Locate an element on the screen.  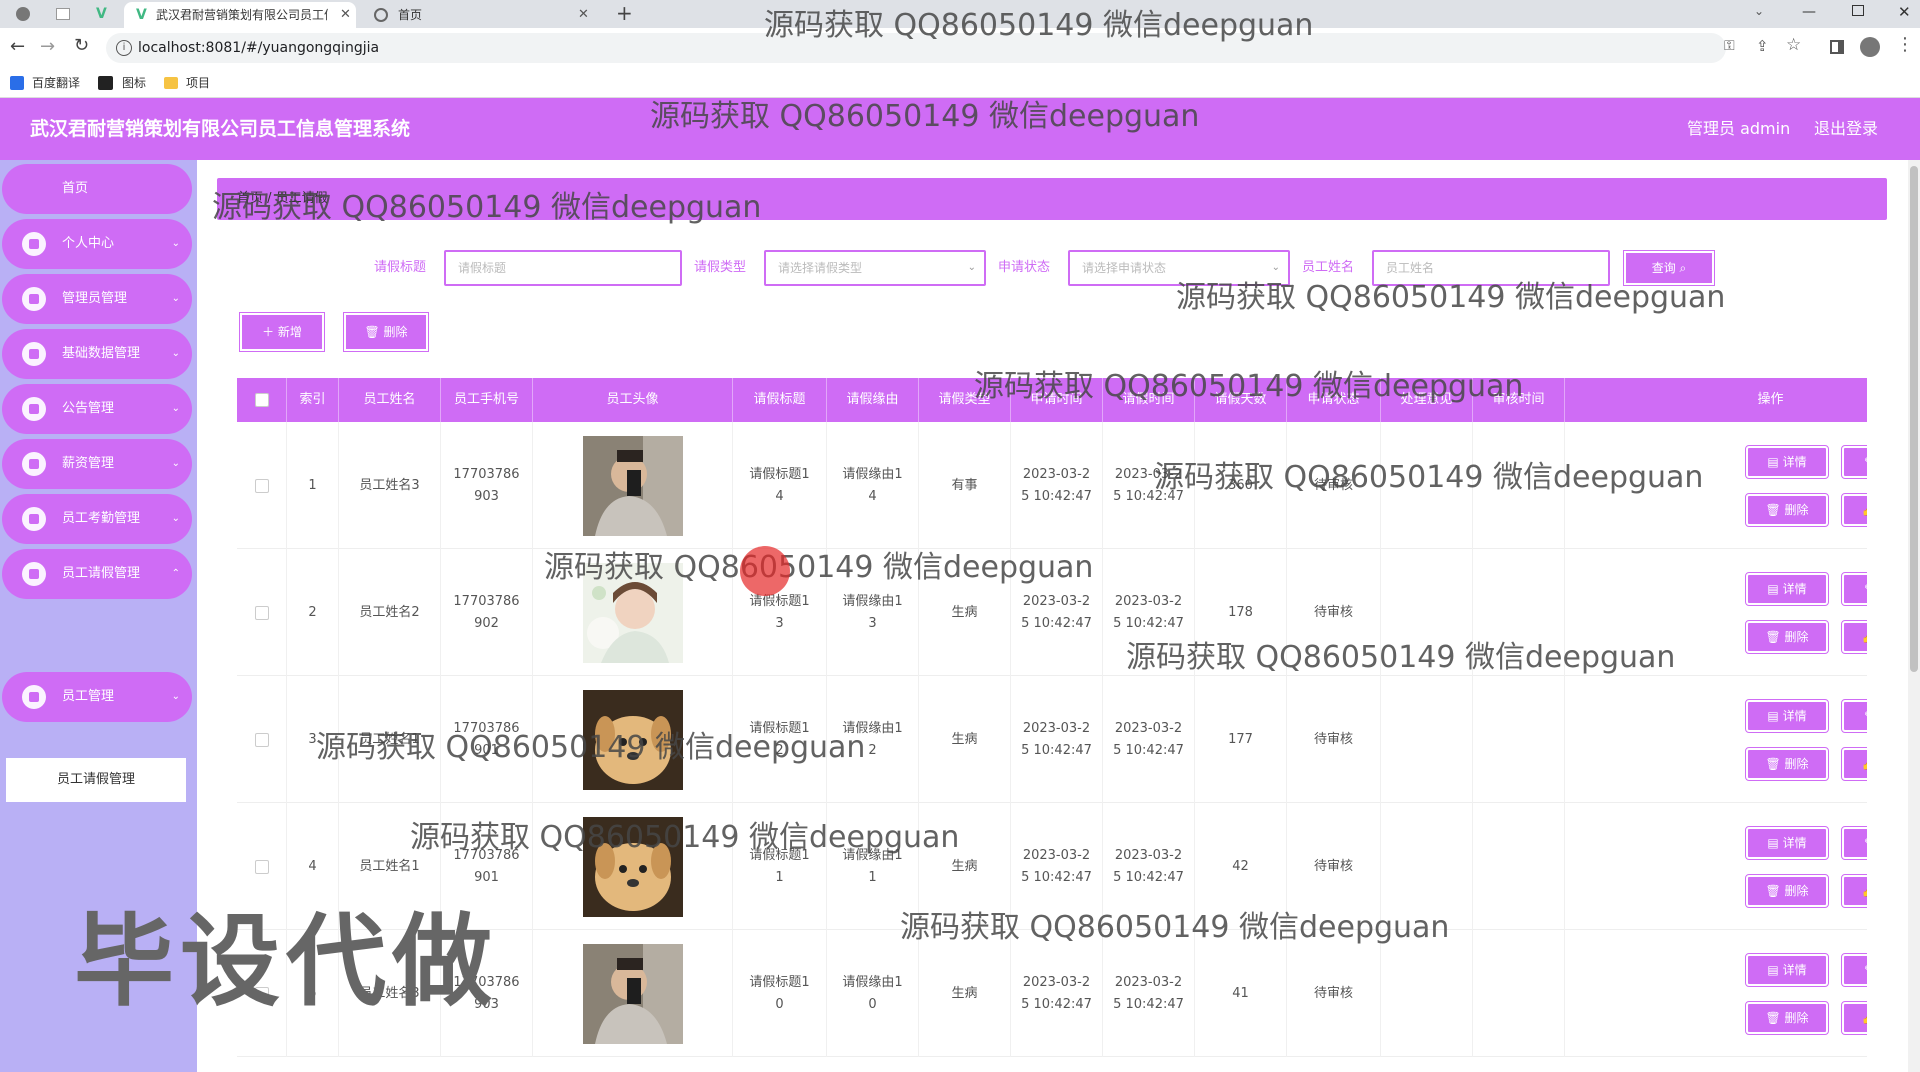
browser-menu-icon: ⋮ is located at coordinates (1905, 44).